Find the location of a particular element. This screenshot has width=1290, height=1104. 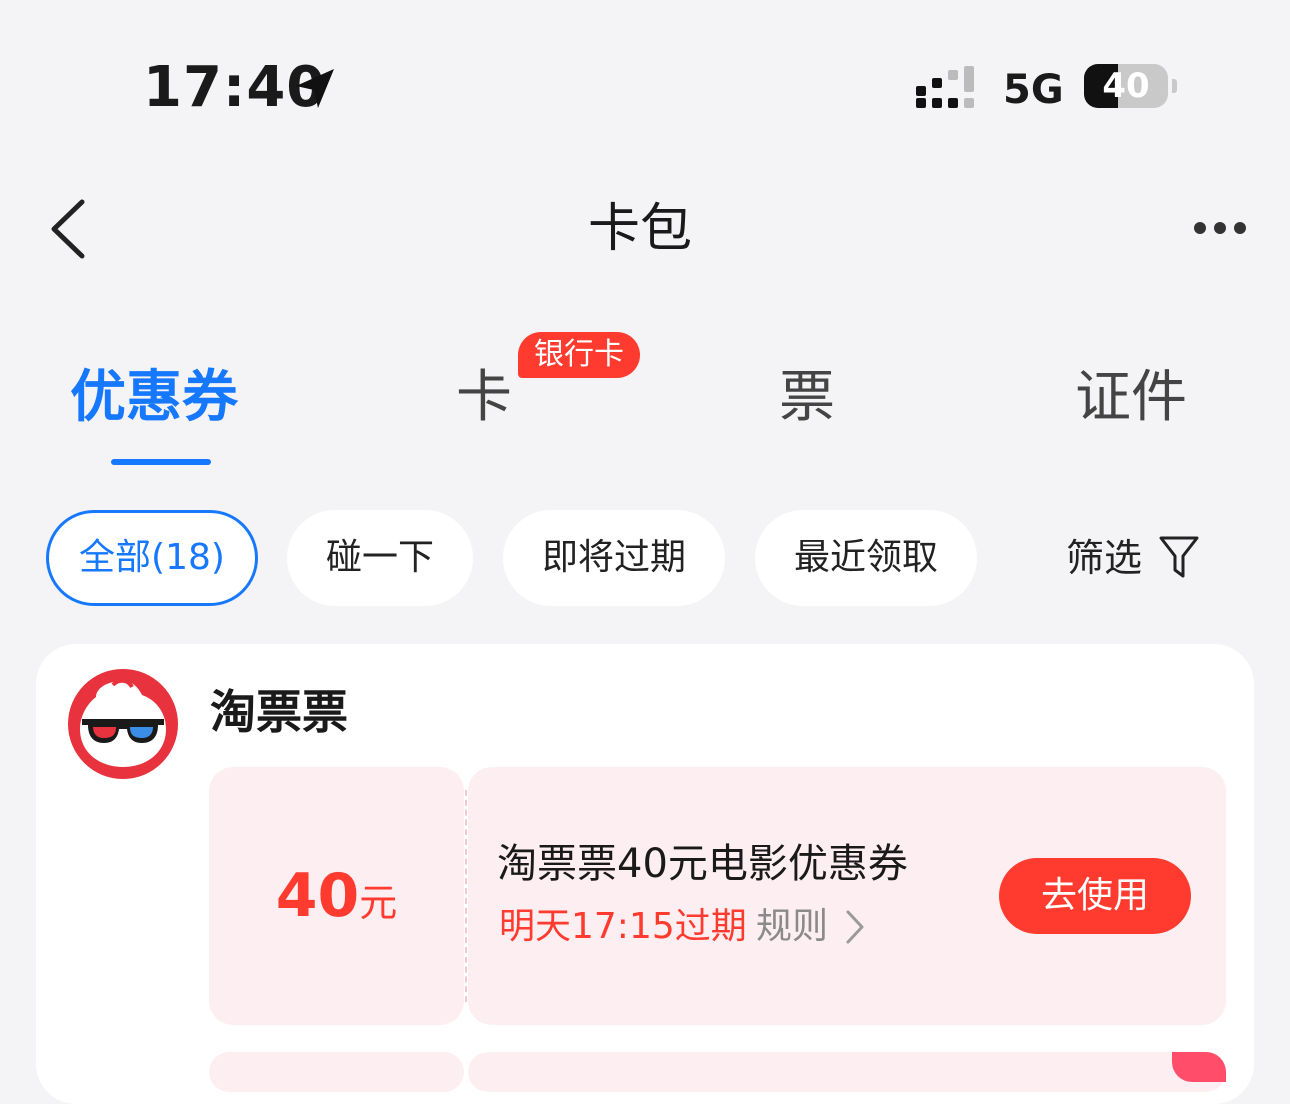

network-label: 5G is located at coordinates (1033, 90).